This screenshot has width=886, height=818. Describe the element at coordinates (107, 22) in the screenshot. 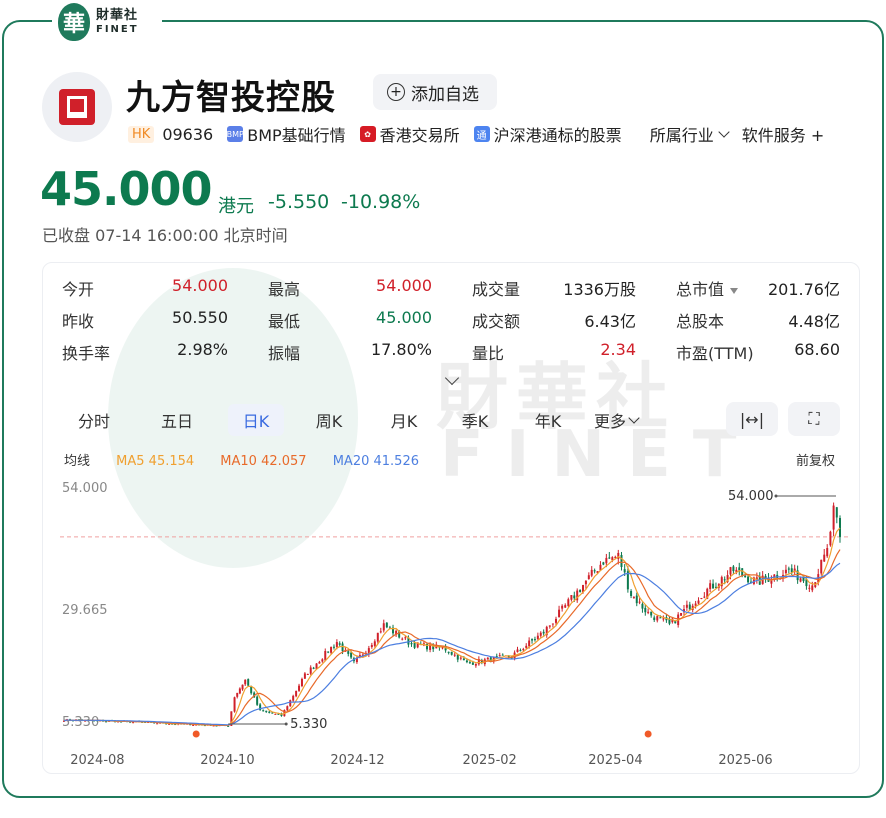

I see `finet-logo: 華 財華社 FINET` at that location.